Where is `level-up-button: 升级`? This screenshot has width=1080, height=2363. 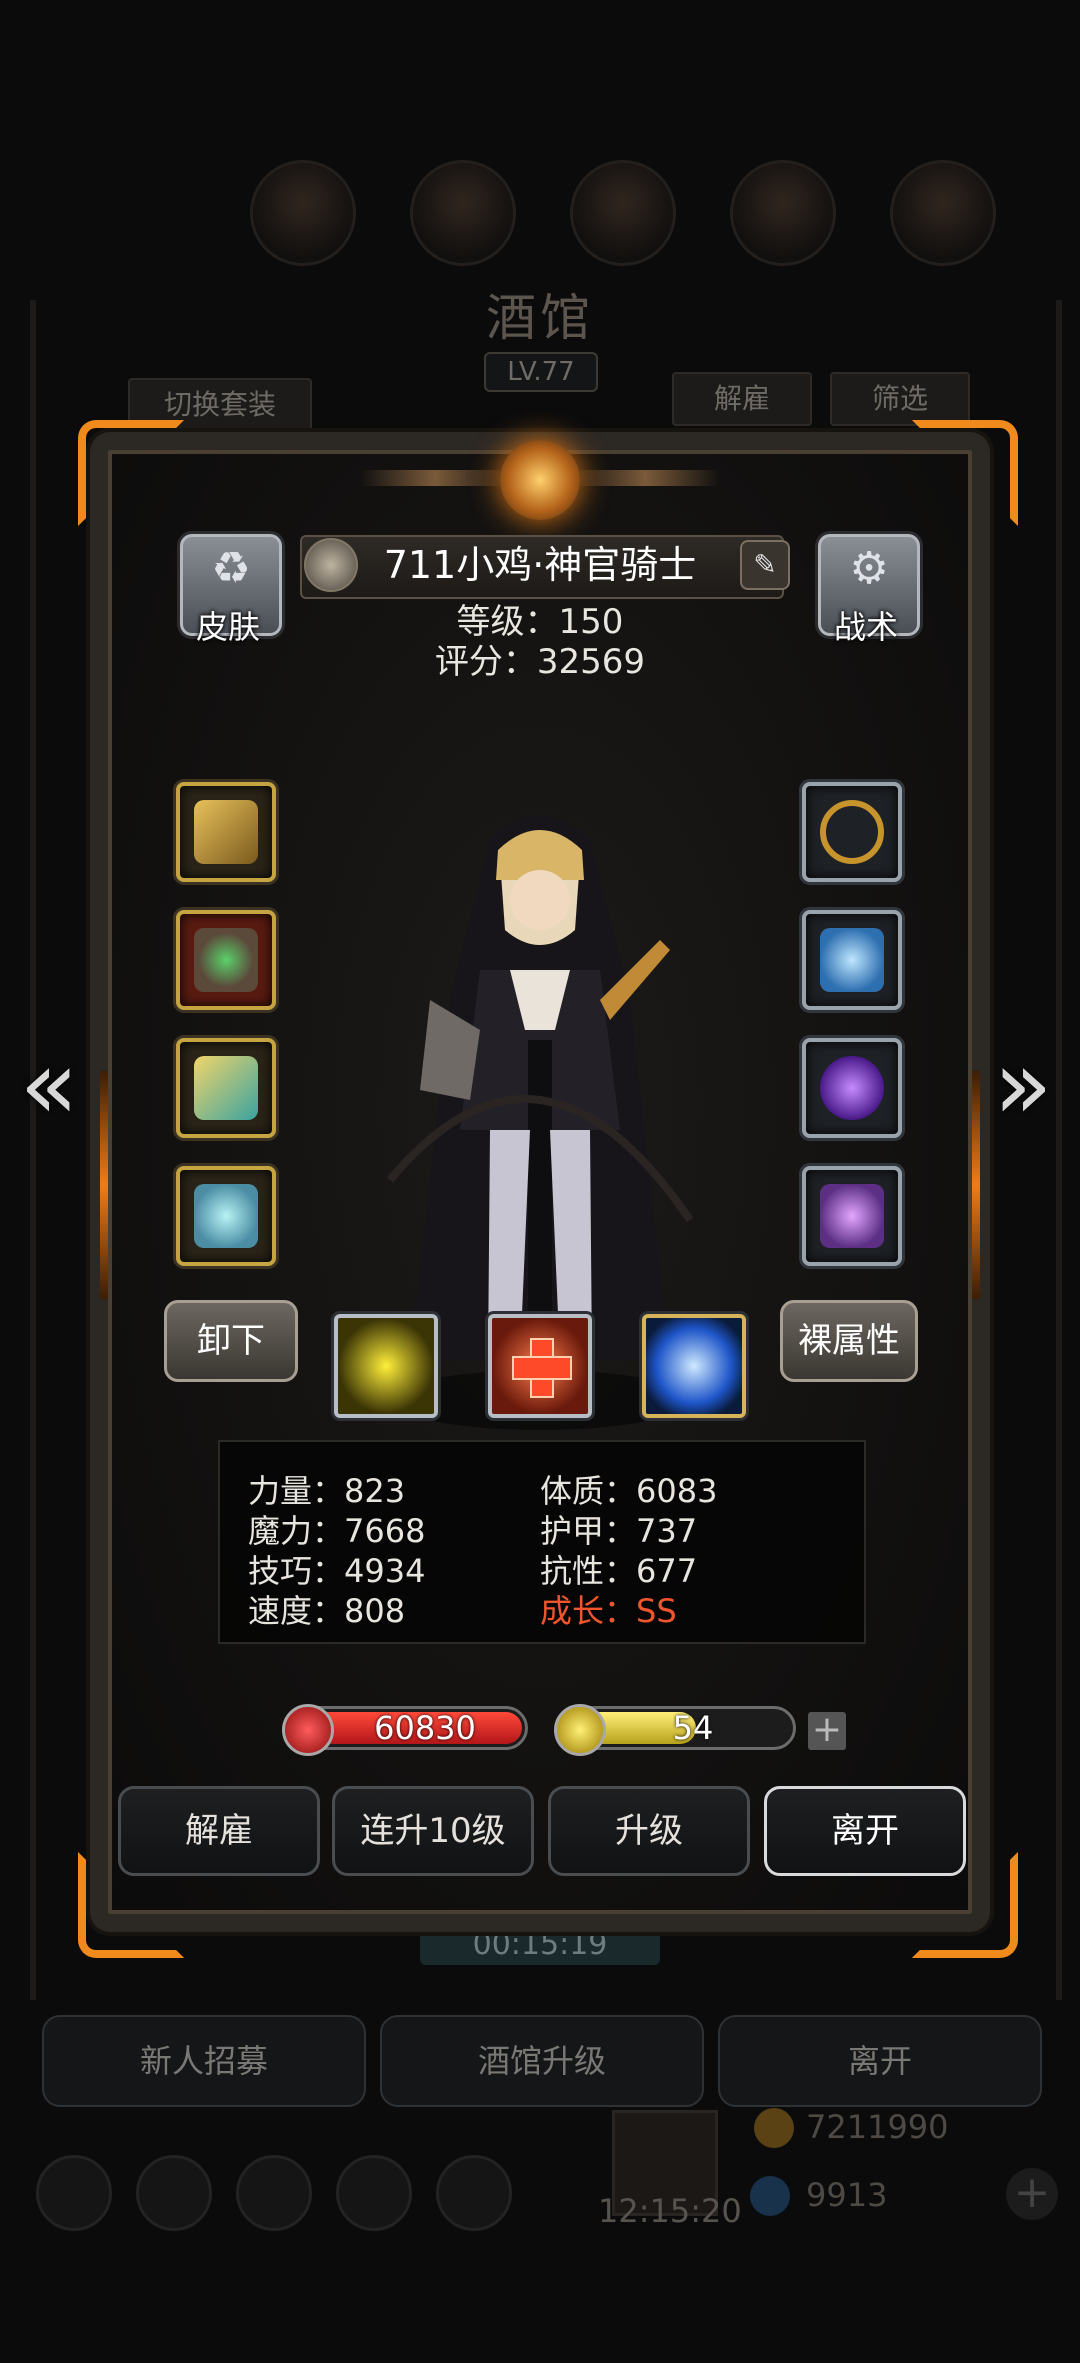 level-up-button: 升级 is located at coordinates (649, 1831).